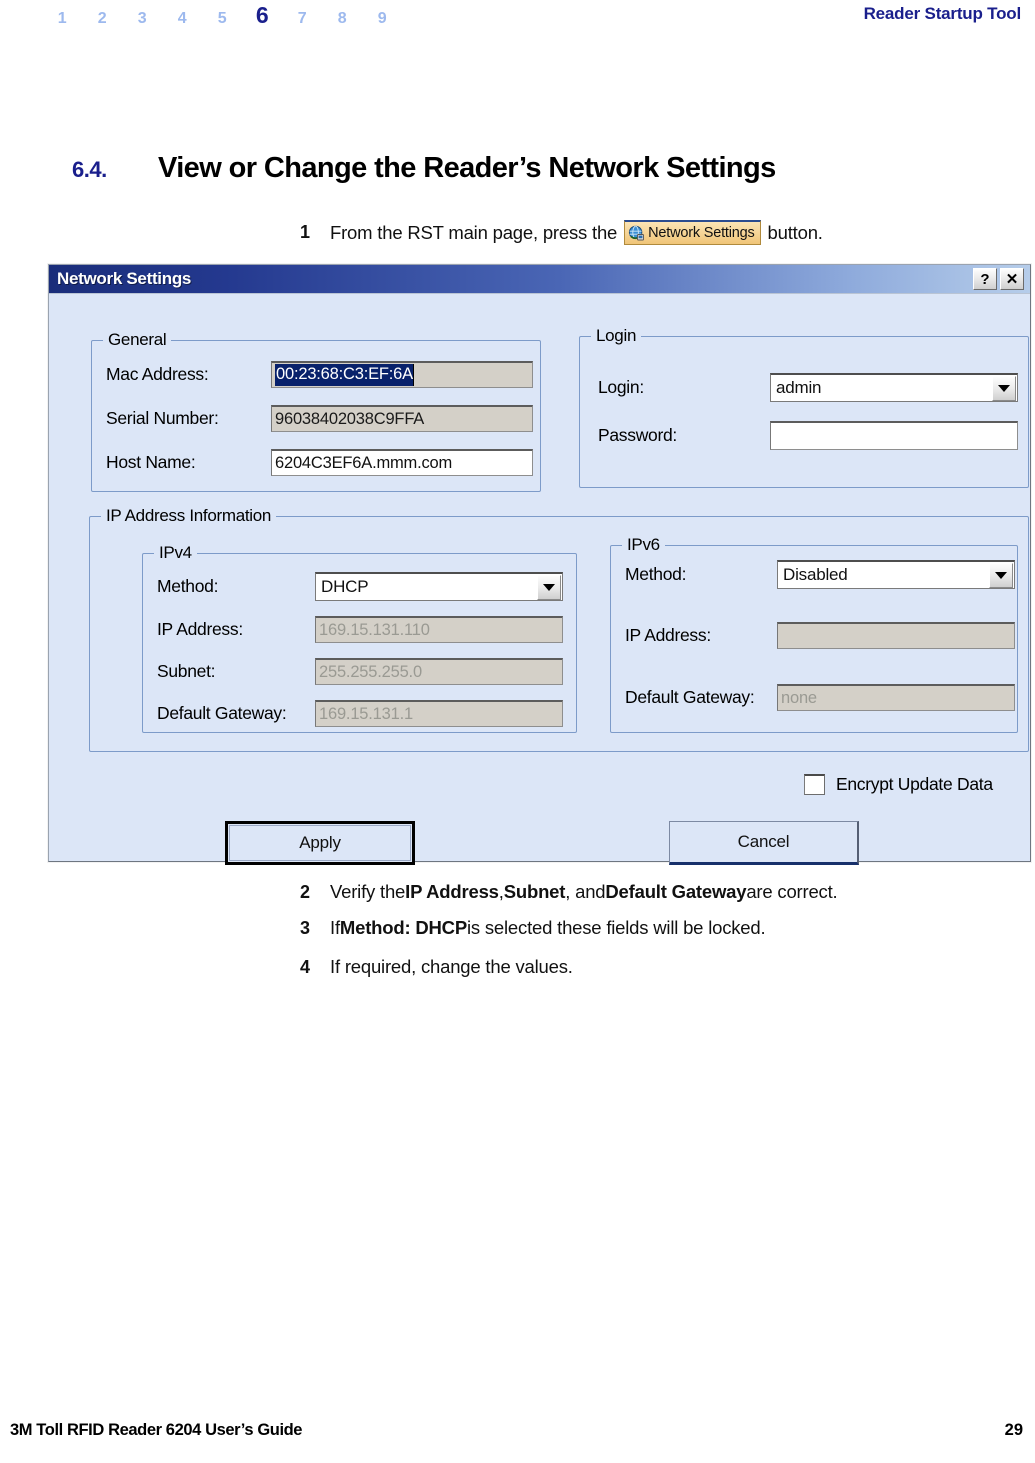  I want to click on ipv4-method-row: Method: DHCP, so click(360, 586).